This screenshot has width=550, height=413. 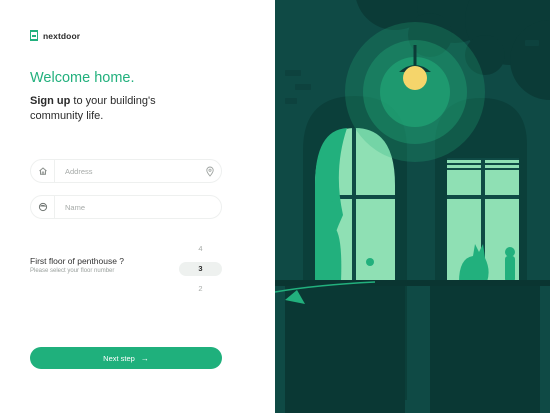 I want to click on next-step-label: Next step, so click(x=119, y=358).